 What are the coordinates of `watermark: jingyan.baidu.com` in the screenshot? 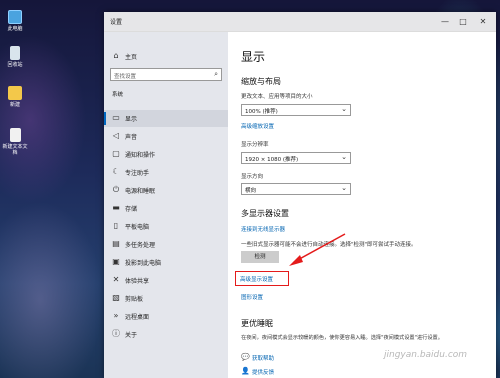 It's located at (426, 355).